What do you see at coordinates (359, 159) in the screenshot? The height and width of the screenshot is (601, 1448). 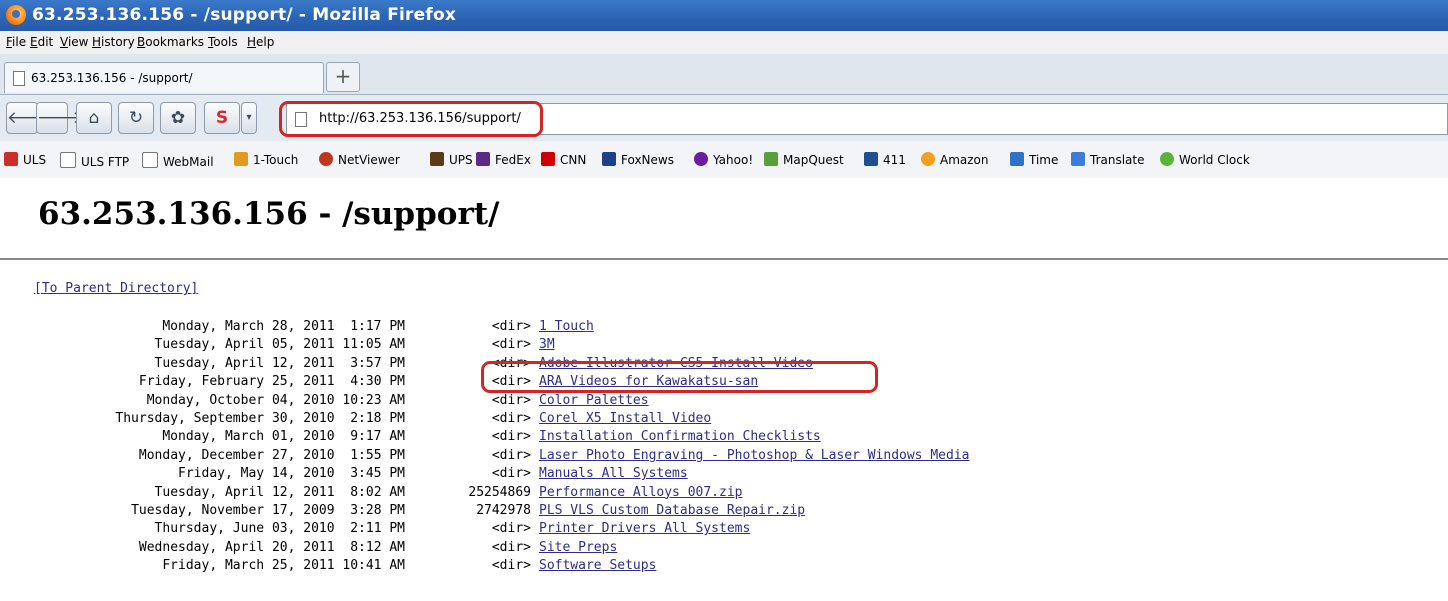 I see `bookmark-netviewer: NetViewer` at bounding box center [359, 159].